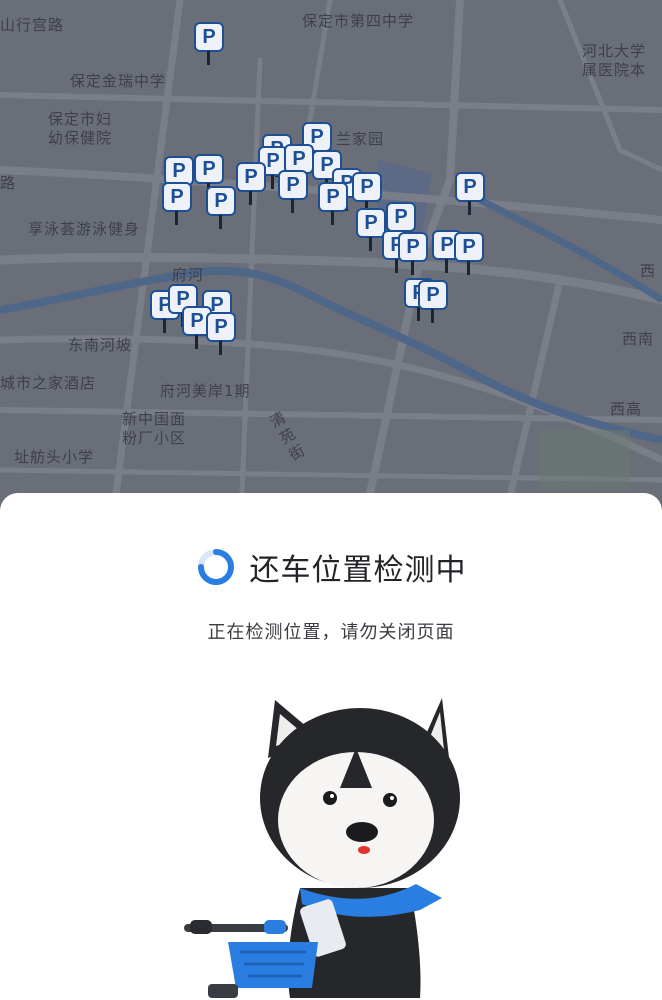 The image size is (662, 1000). What do you see at coordinates (215, 567) in the screenshot?
I see `loading-spinner-icon` at bounding box center [215, 567].